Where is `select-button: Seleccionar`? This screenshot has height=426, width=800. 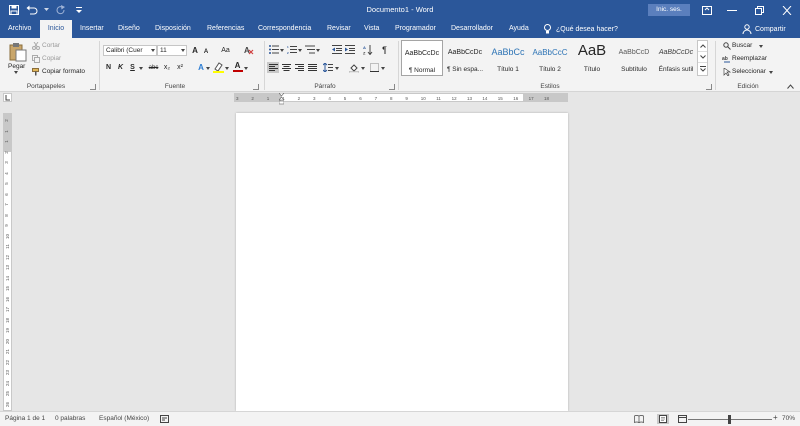 select-button: Seleccionar is located at coordinates (749, 71).